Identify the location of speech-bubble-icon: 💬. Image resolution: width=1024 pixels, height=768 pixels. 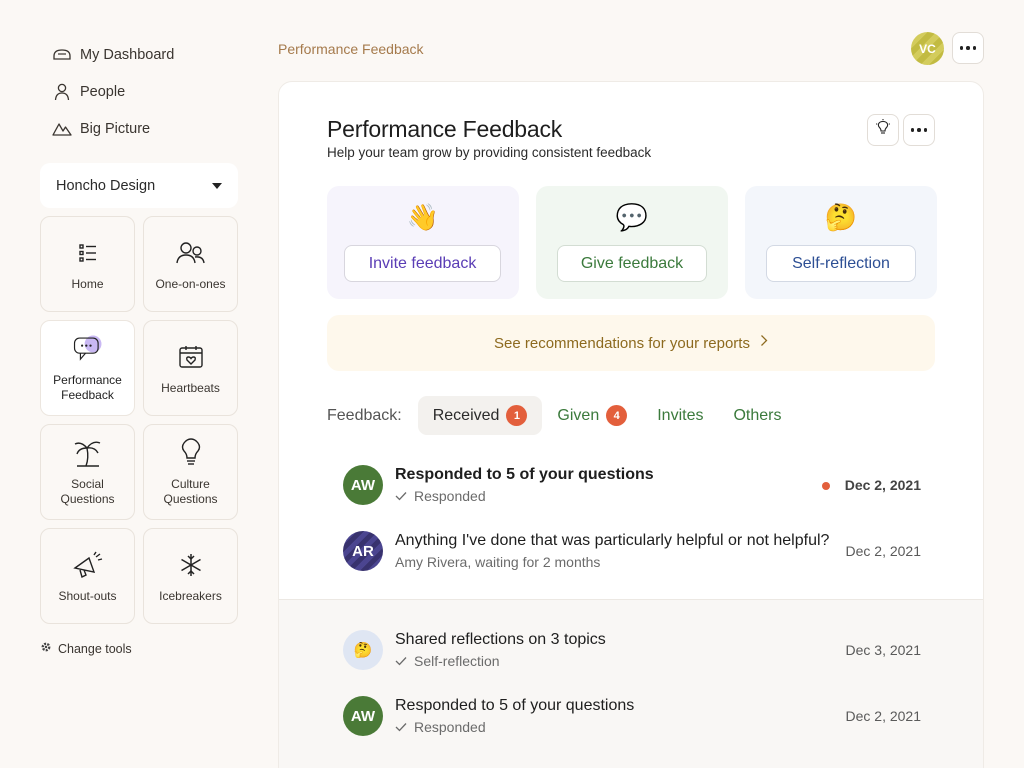
(632, 217).